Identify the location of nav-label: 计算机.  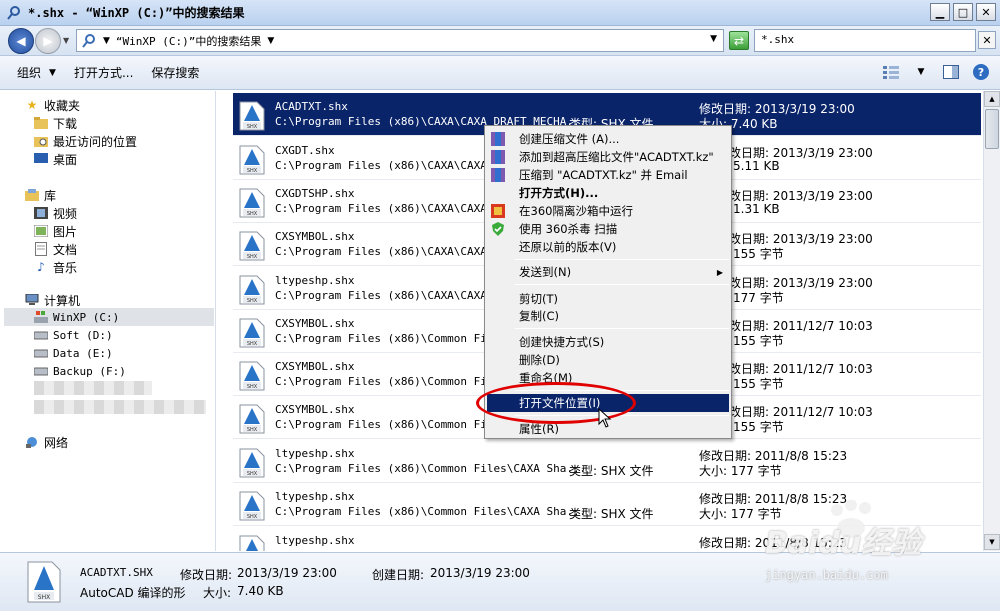
(62, 300).